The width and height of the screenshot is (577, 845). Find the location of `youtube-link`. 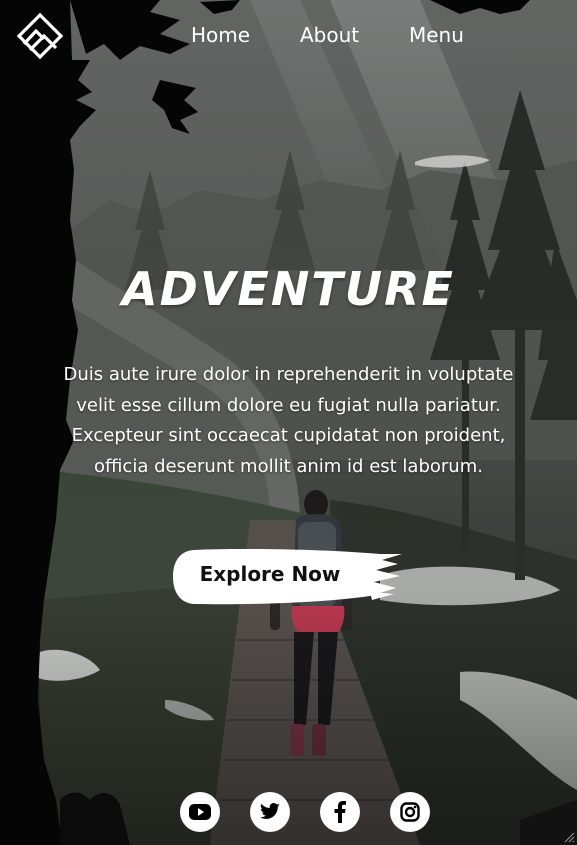

youtube-link is located at coordinates (200, 812).